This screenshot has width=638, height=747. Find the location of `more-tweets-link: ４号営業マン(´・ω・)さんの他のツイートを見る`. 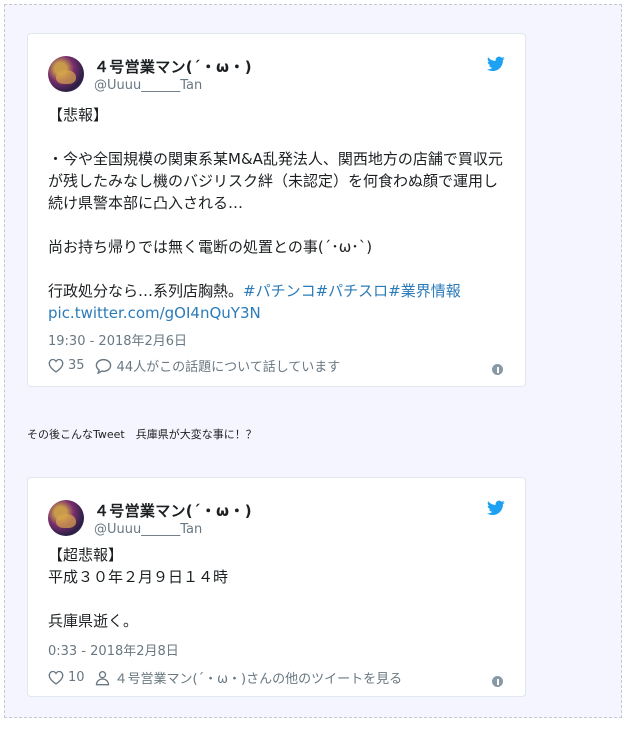

more-tweets-link: ４号営業マン(´・ω・)さんの他のツイートを見る is located at coordinates (259, 677).